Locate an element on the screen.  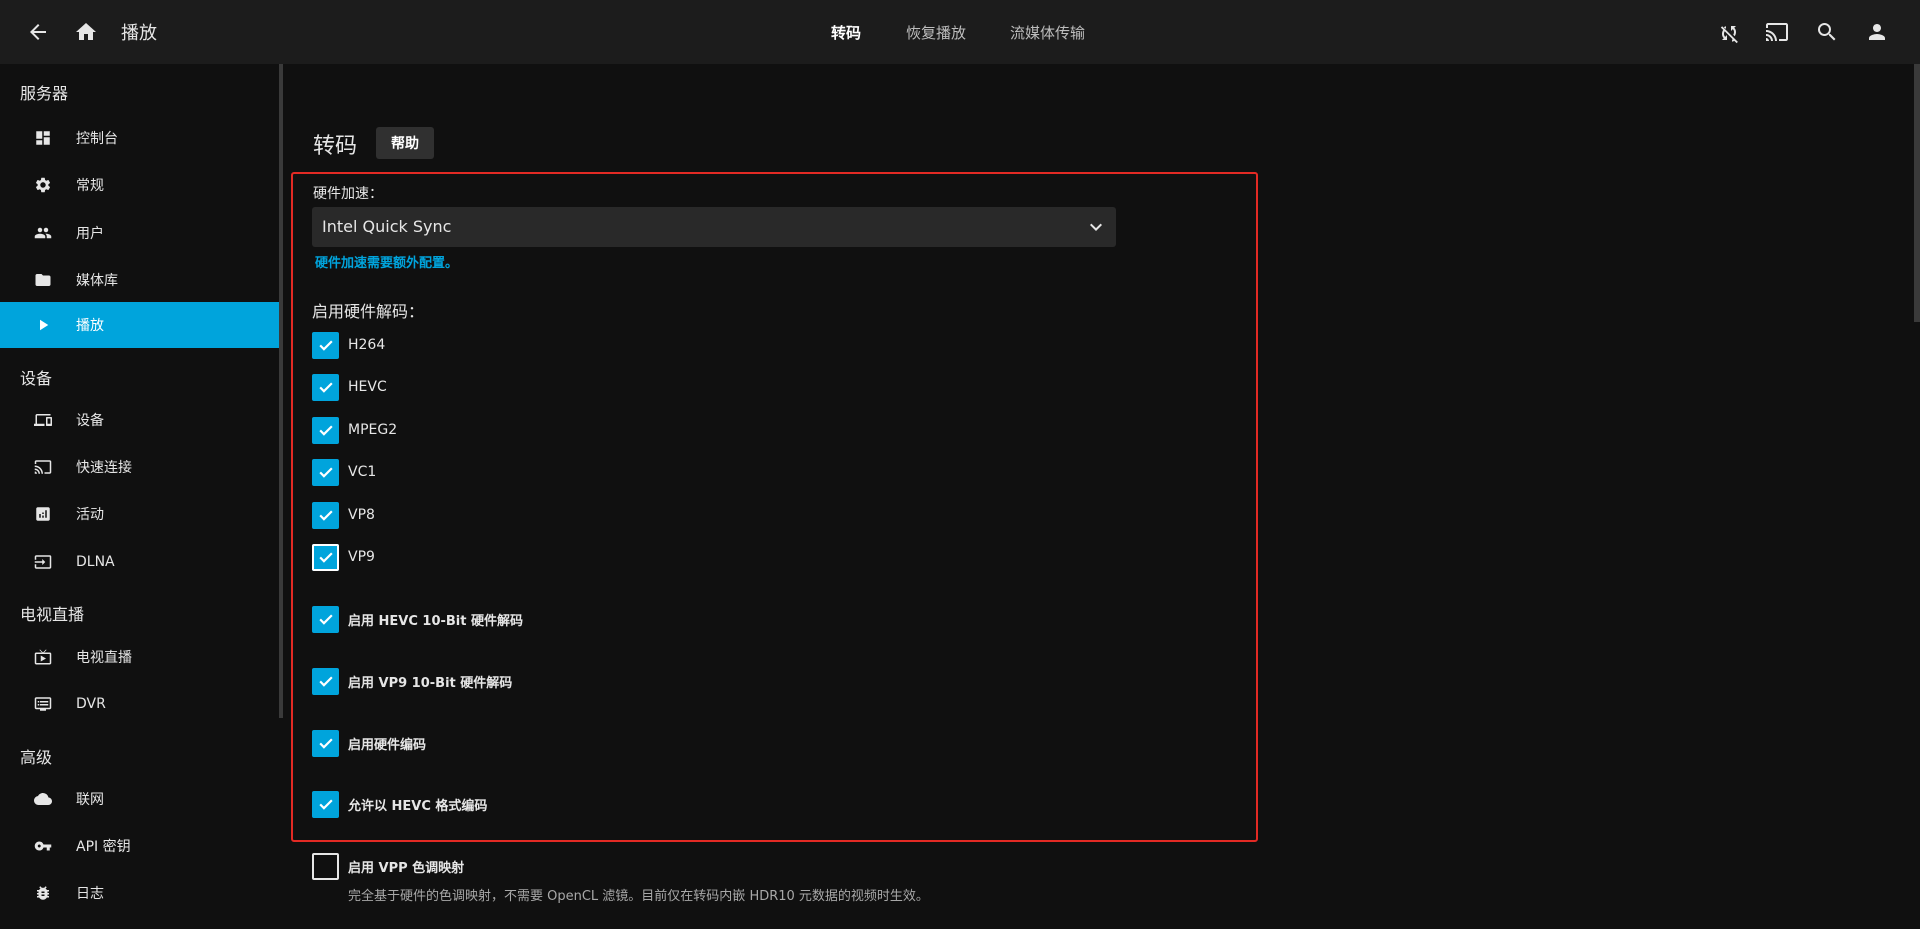
tab-streaming: 流媒体传输 is located at coordinates (1047, 32).